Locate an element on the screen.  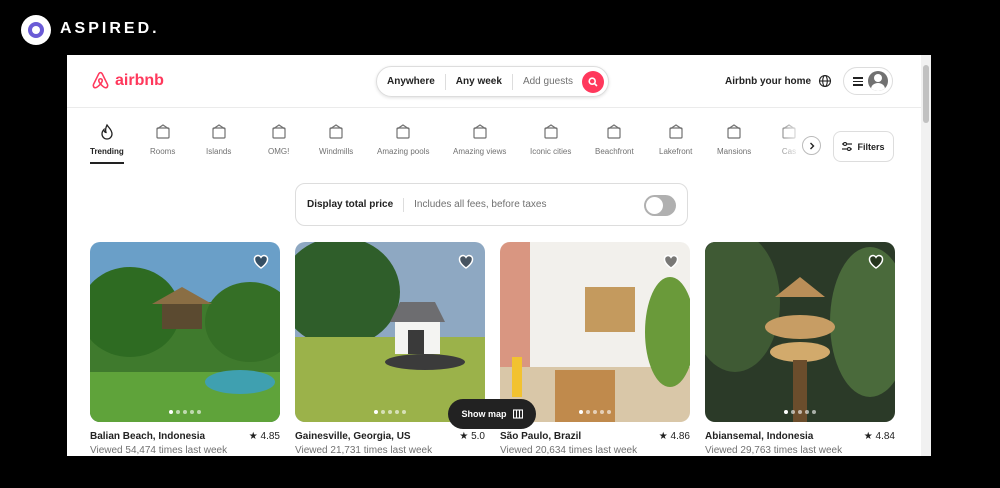
listing-title-row: Gainesville, Georgia, US ★ 5.0 is located at coordinates (390, 436).